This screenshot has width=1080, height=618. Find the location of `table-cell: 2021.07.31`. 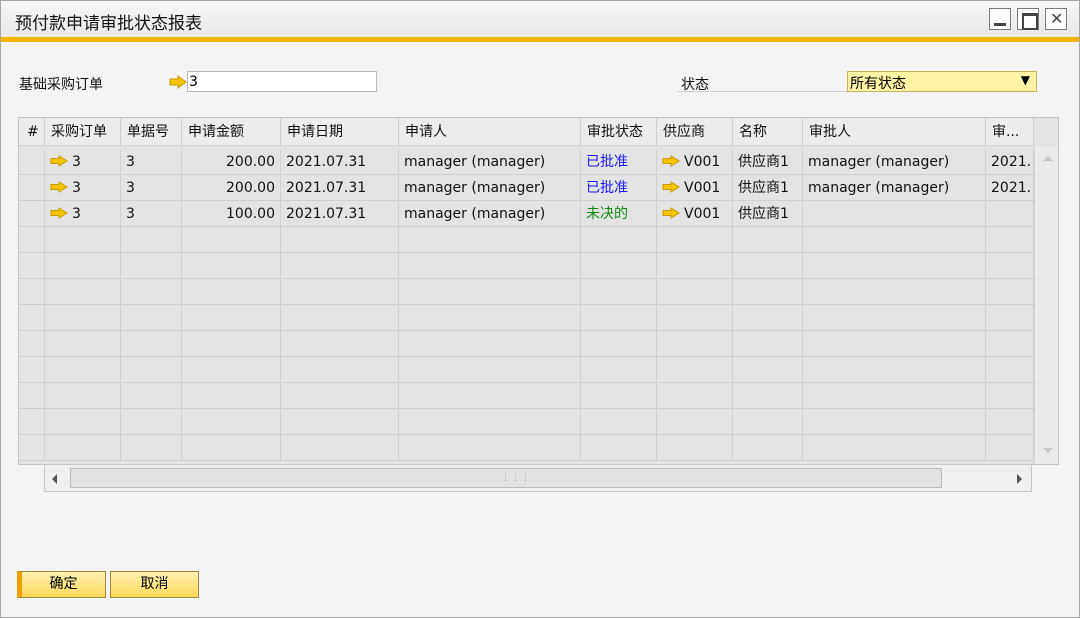

table-cell: 2021.07.31 is located at coordinates (340, 214).